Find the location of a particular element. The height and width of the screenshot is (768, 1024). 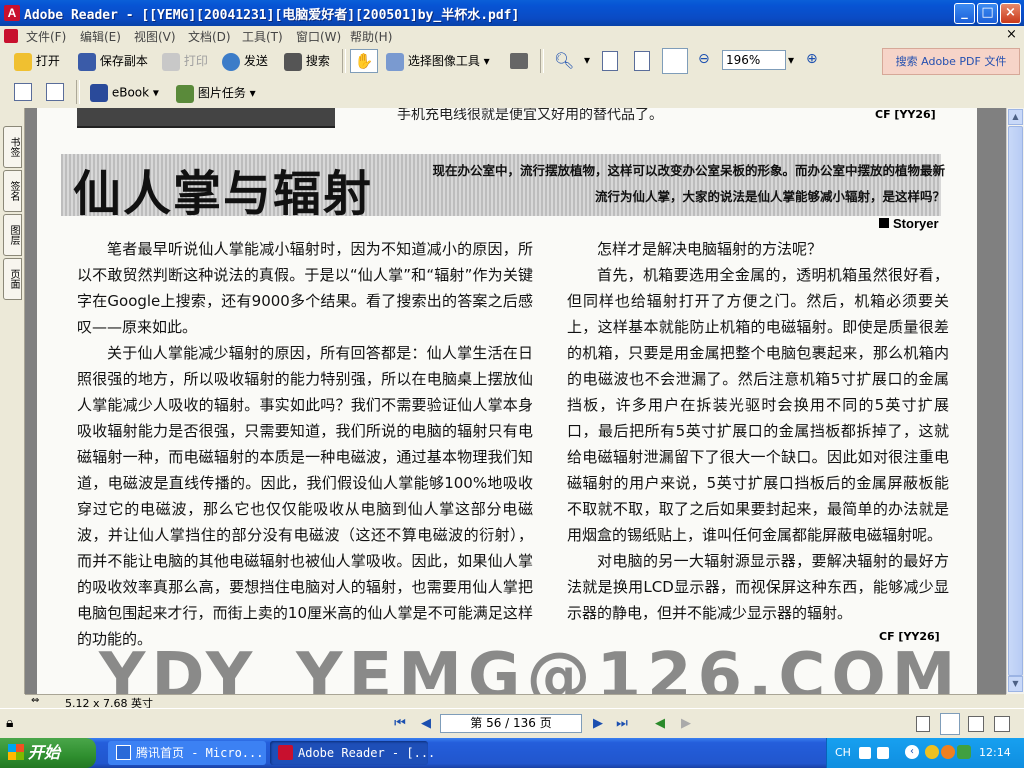

snapshot-icon is located at coordinates (519, 61).